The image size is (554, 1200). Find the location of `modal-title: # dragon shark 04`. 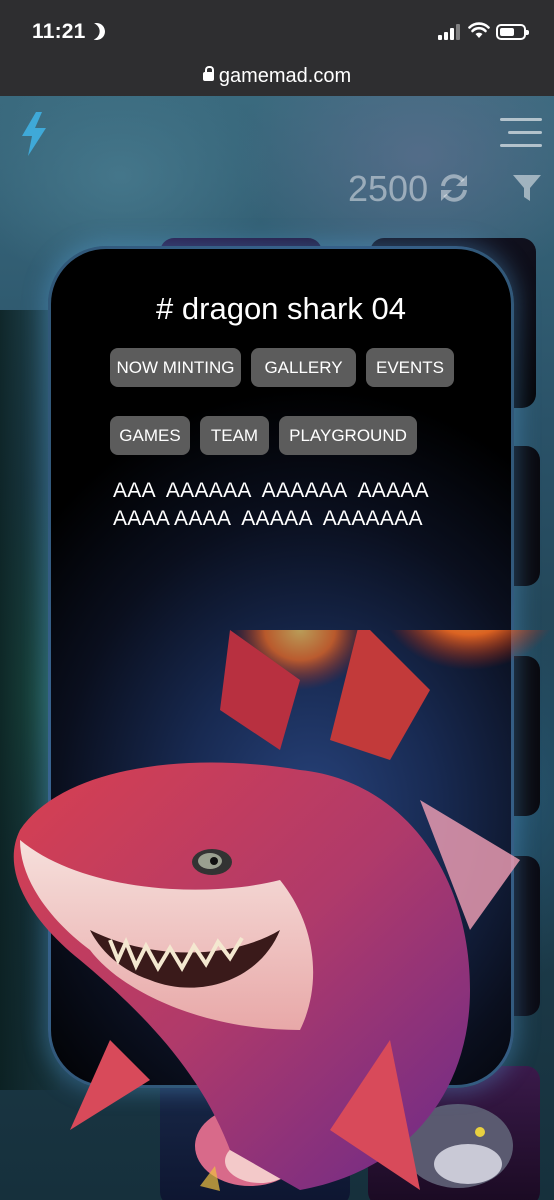

modal-title: # dragon shark 04 is located at coordinates (281, 308).